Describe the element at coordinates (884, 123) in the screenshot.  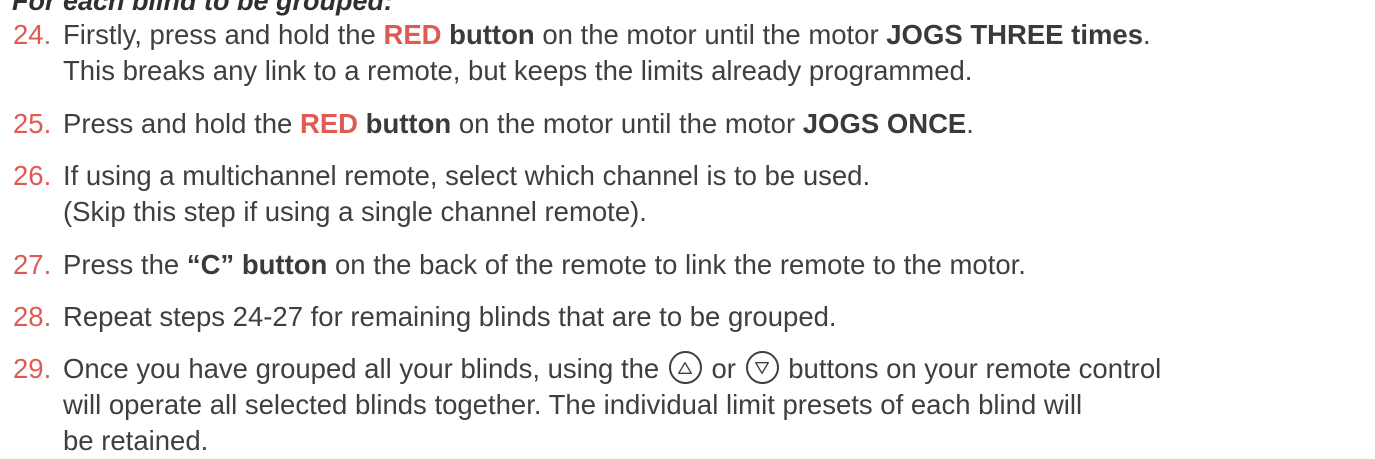
I see `bold-emphasis: JOGS ONCE` at that location.